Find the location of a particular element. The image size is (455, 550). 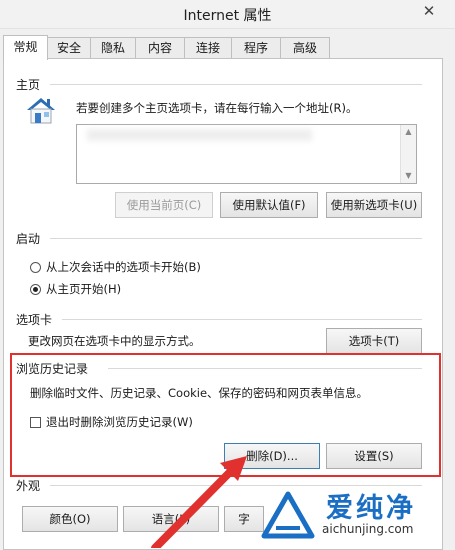

radio-home-page-label: 从主页开始(H) is located at coordinates (83, 289).